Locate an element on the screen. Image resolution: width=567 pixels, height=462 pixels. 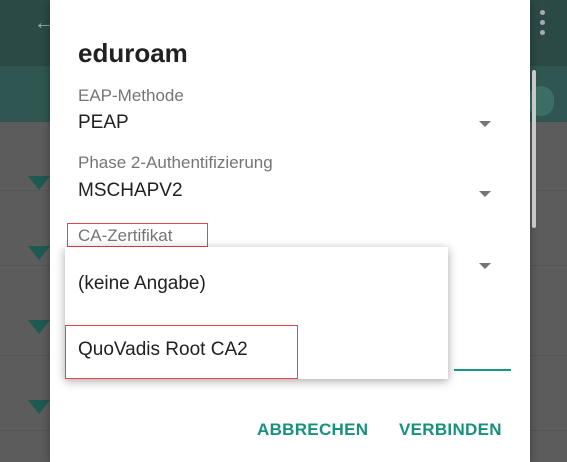
input-underline is located at coordinates (482, 370).